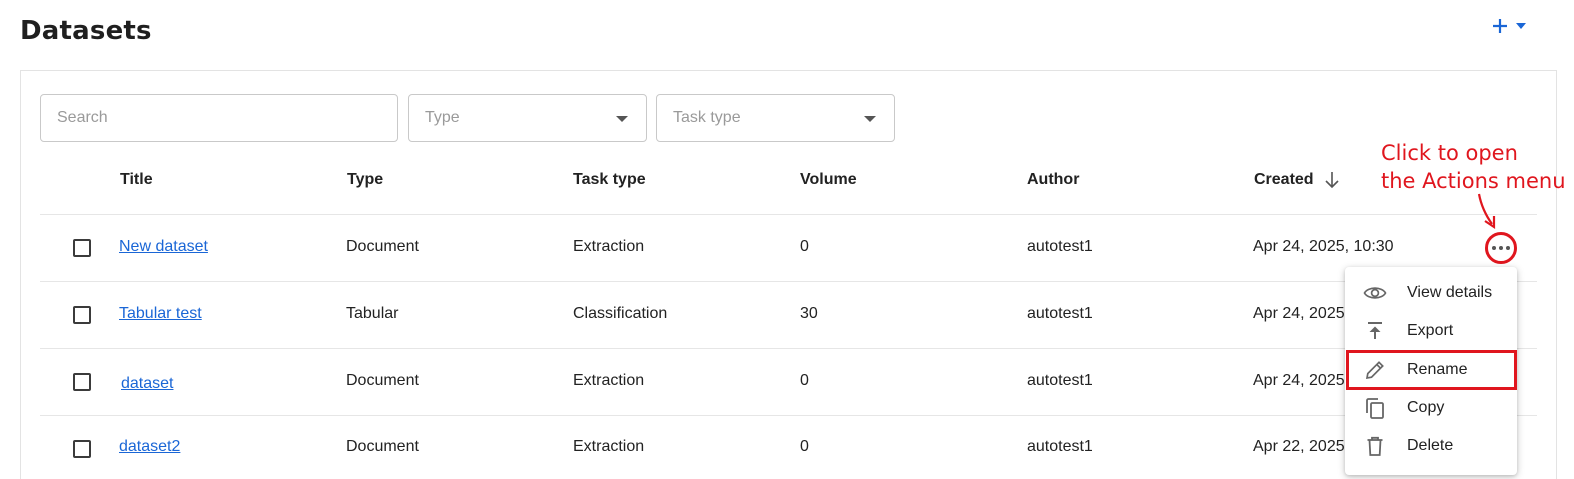 This screenshot has height=479, width=1574. Describe the element at coordinates (86, 31) in the screenshot. I see `page-title: Datasets` at that location.